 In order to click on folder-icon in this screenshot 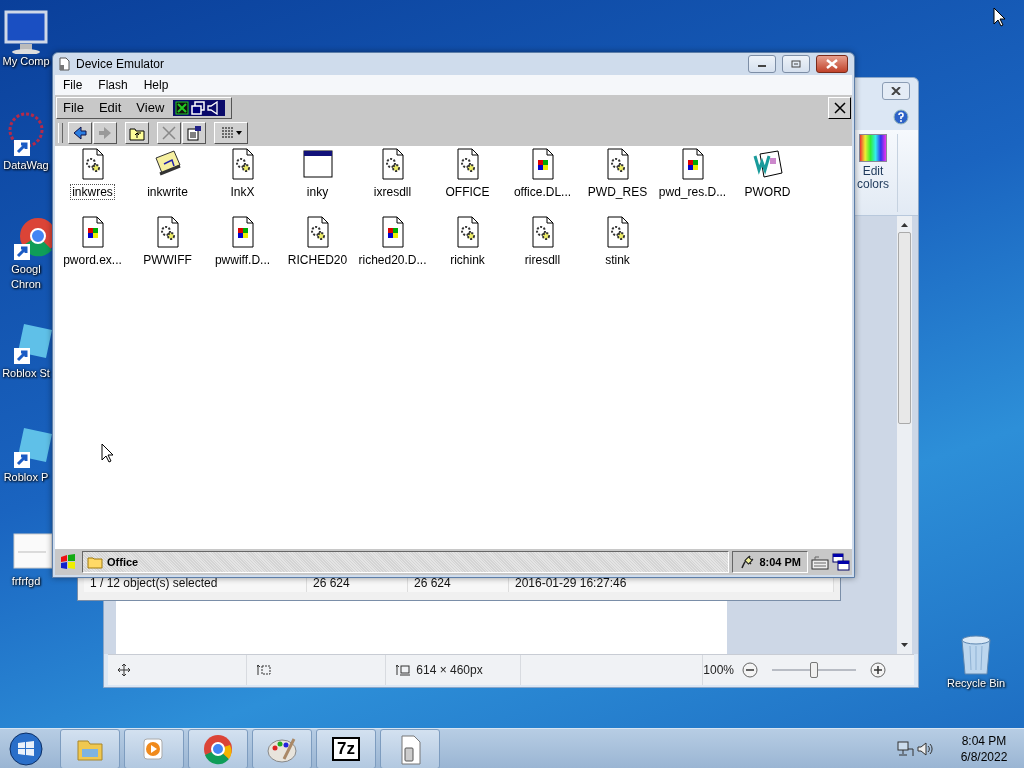, I will do `click(95, 562)`.